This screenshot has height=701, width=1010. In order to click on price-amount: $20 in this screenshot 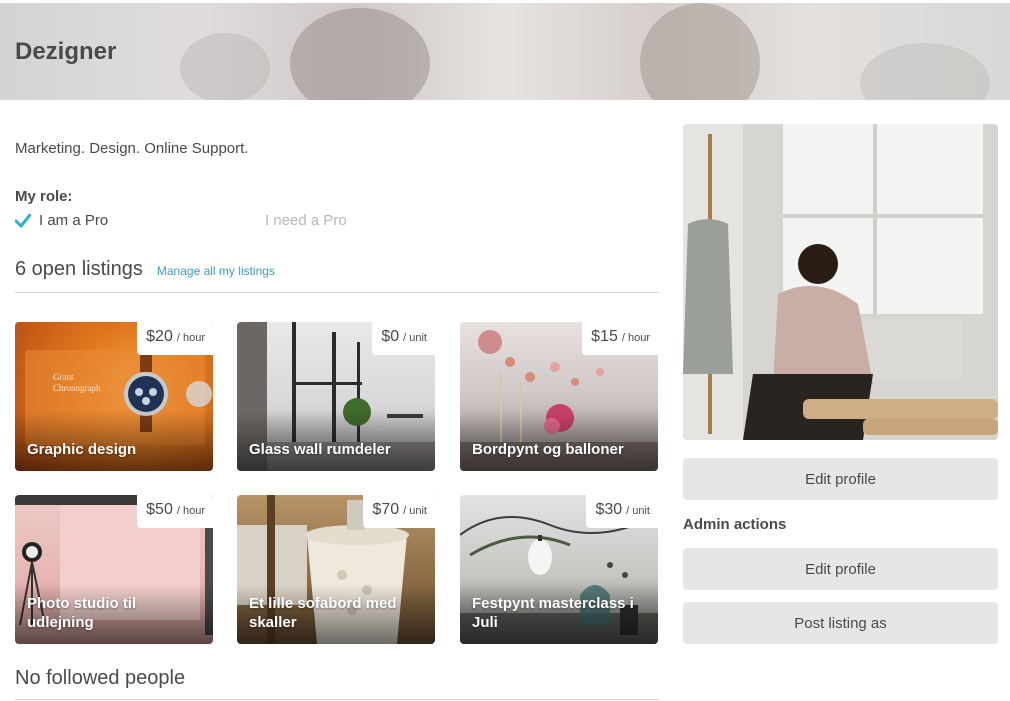, I will do `click(159, 336)`.